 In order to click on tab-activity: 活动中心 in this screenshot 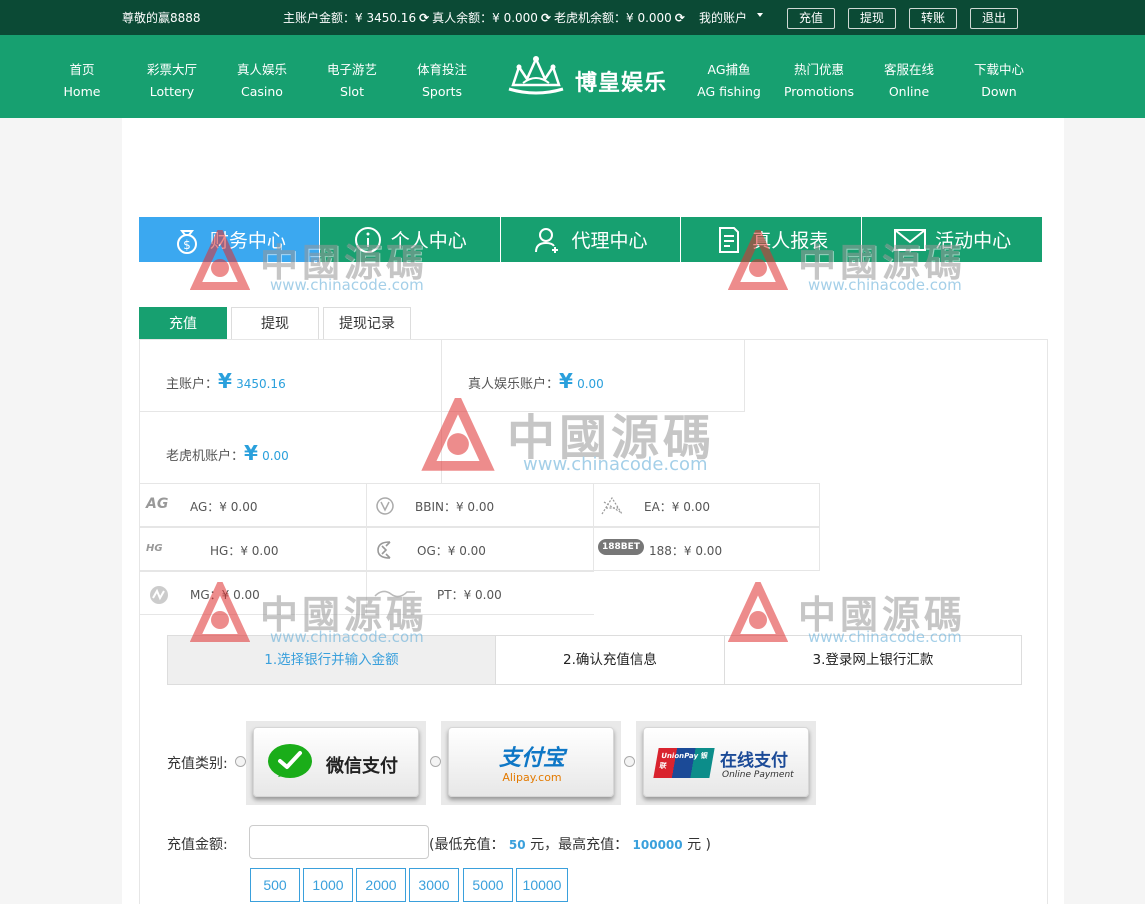, I will do `click(952, 239)`.